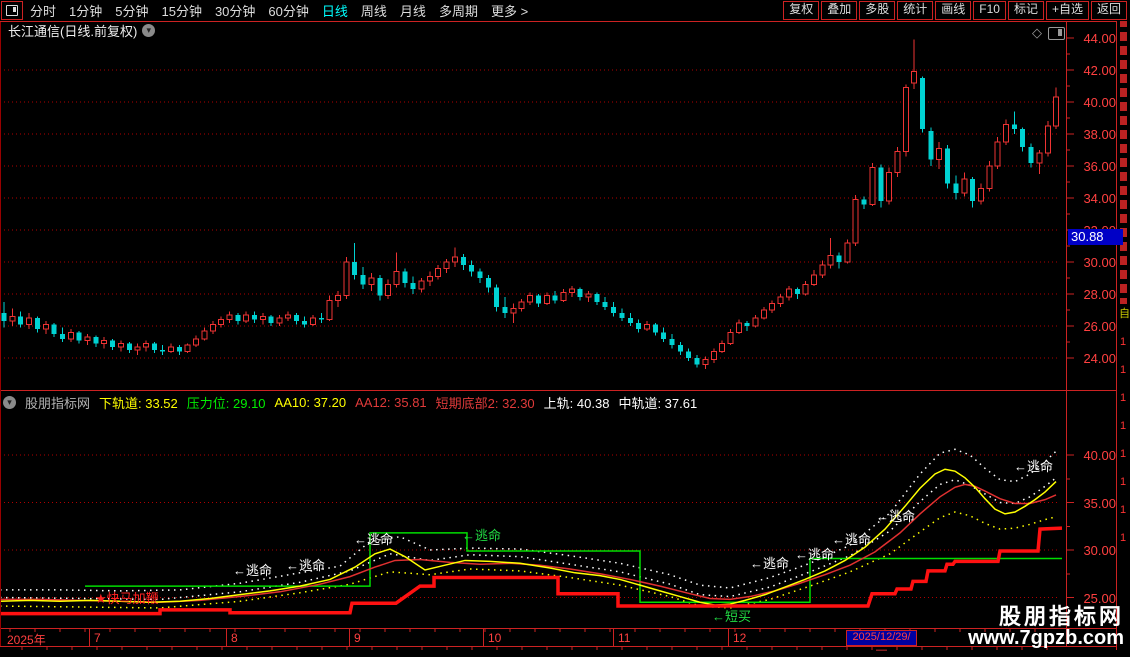  I want to click on indicator-name: 股朋指标网, so click(58, 403).